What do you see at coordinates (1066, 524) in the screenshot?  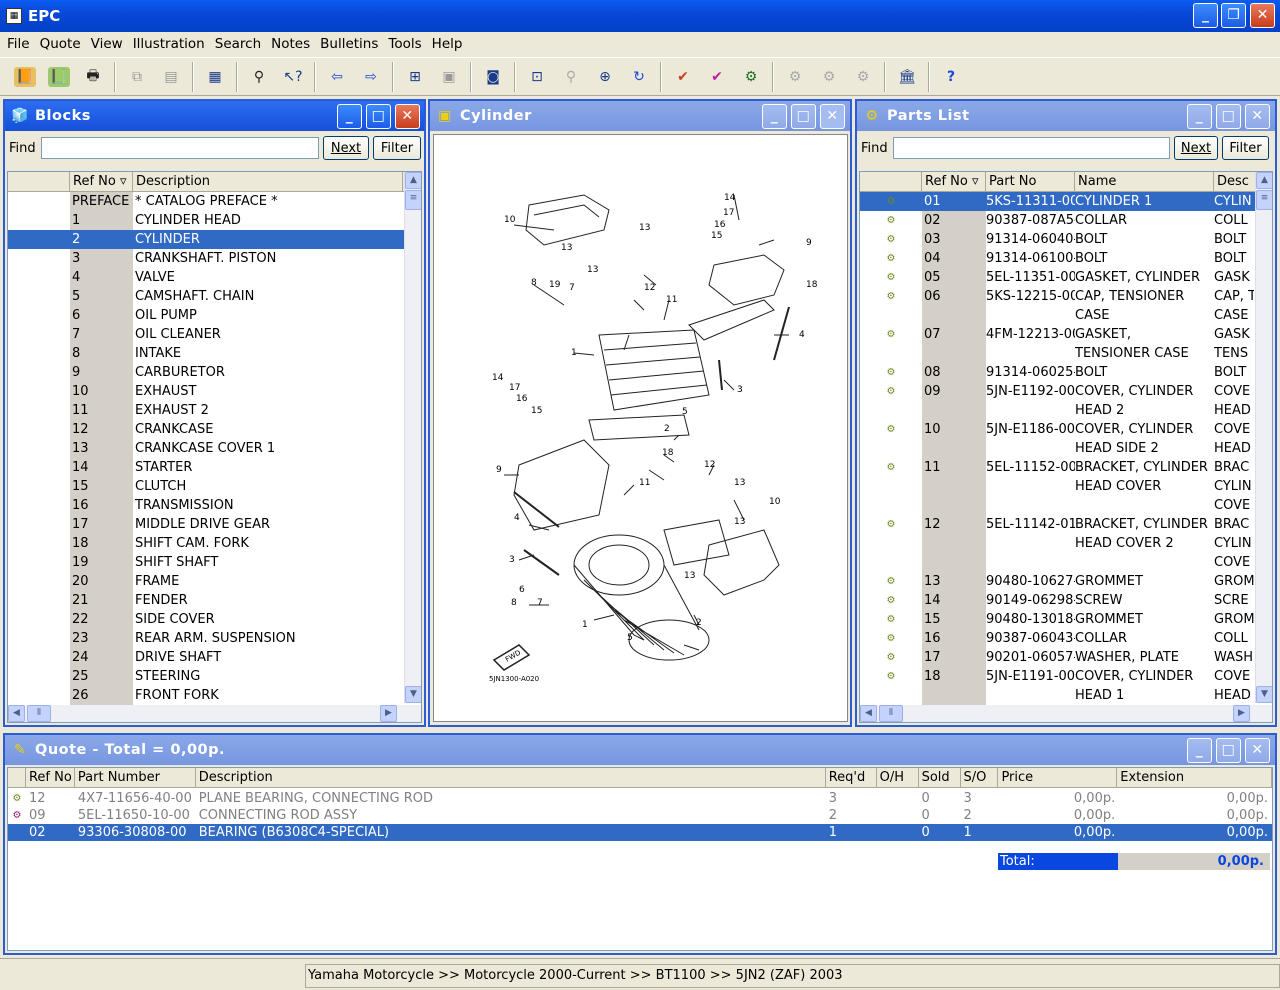 I see `parts-row: ⚙ 125EL-11142-01-0BRACKET, CYLINDER BRAC` at bounding box center [1066, 524].